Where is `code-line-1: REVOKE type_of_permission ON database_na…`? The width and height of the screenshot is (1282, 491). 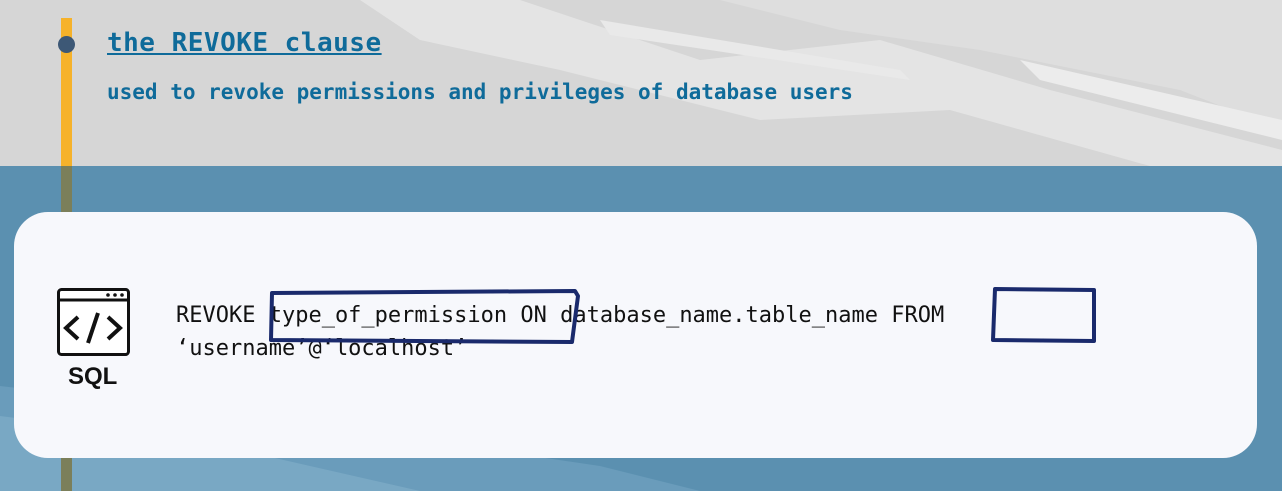
code-line-1: REVOKE type_of_permission ON database_na… is located at coordinates (560, 315).